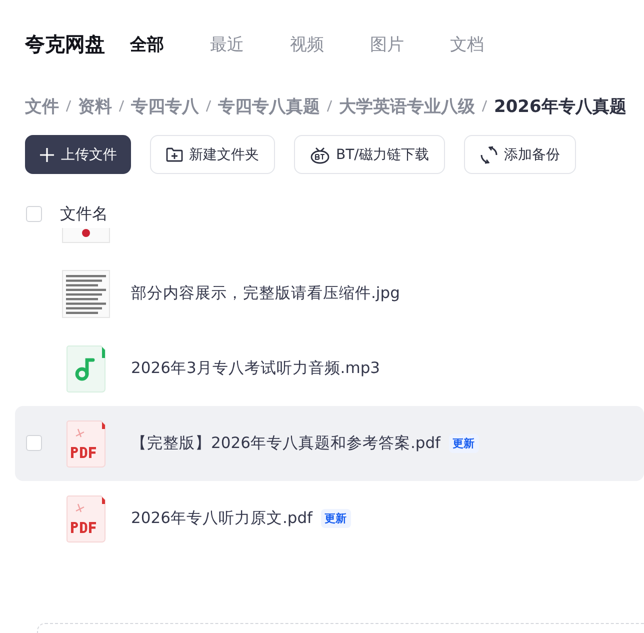 The height and width of the screenshot is (633, 644). Describe the element at coordinates (84, 214) in the screenshot. I see `column-header: 文件名` at that location.